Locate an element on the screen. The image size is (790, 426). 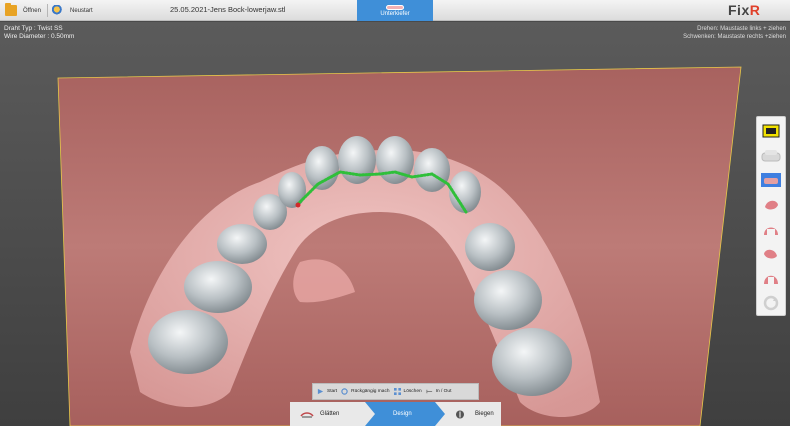
undo-tool: Rückgängig mach is located at coordinates (365, 391).